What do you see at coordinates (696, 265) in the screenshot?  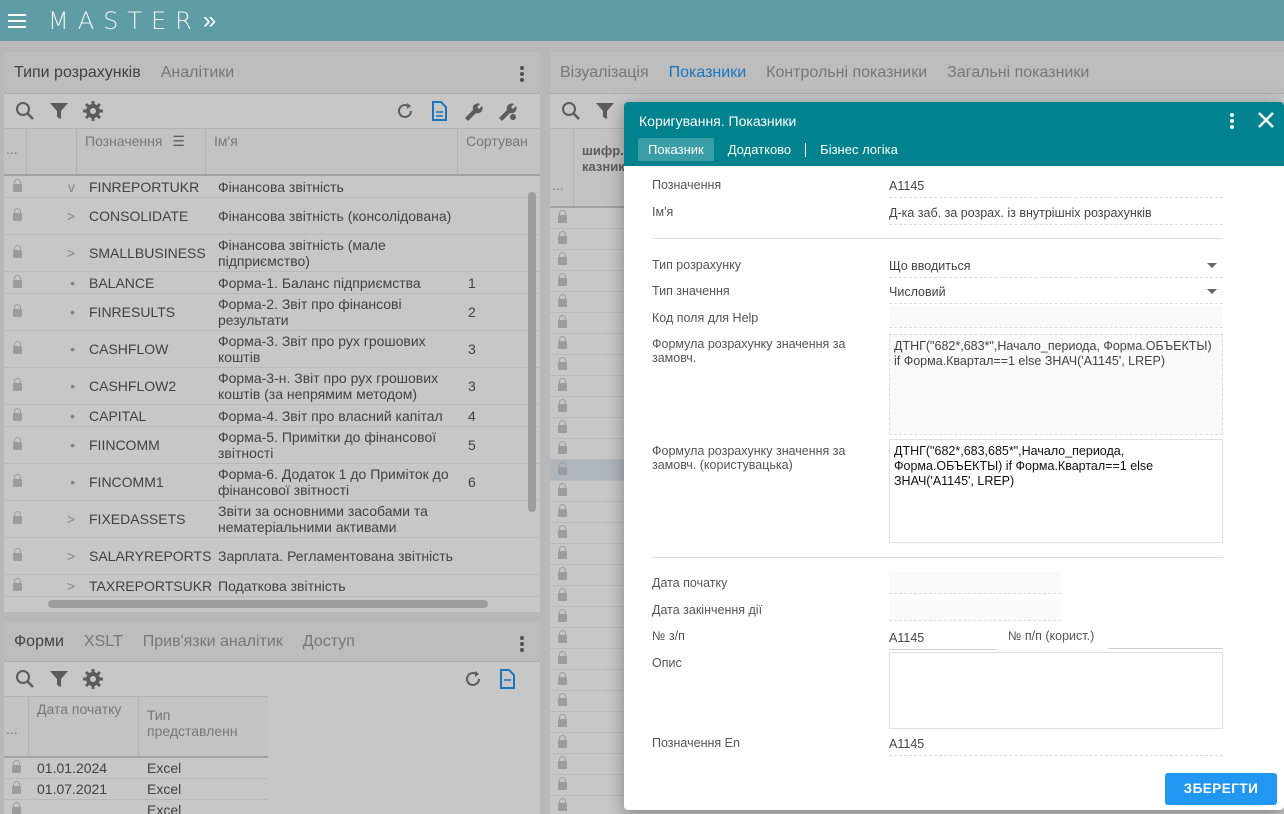 I see `calc-type-label: Тип розрахунку` at bounding box center [696, 265].